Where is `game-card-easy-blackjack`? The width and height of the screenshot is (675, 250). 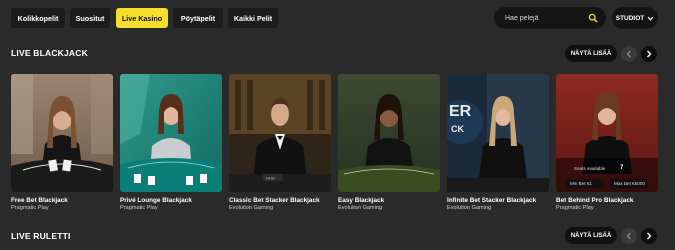 game-card-easy-blackjack is located at coordinates (389, 133).